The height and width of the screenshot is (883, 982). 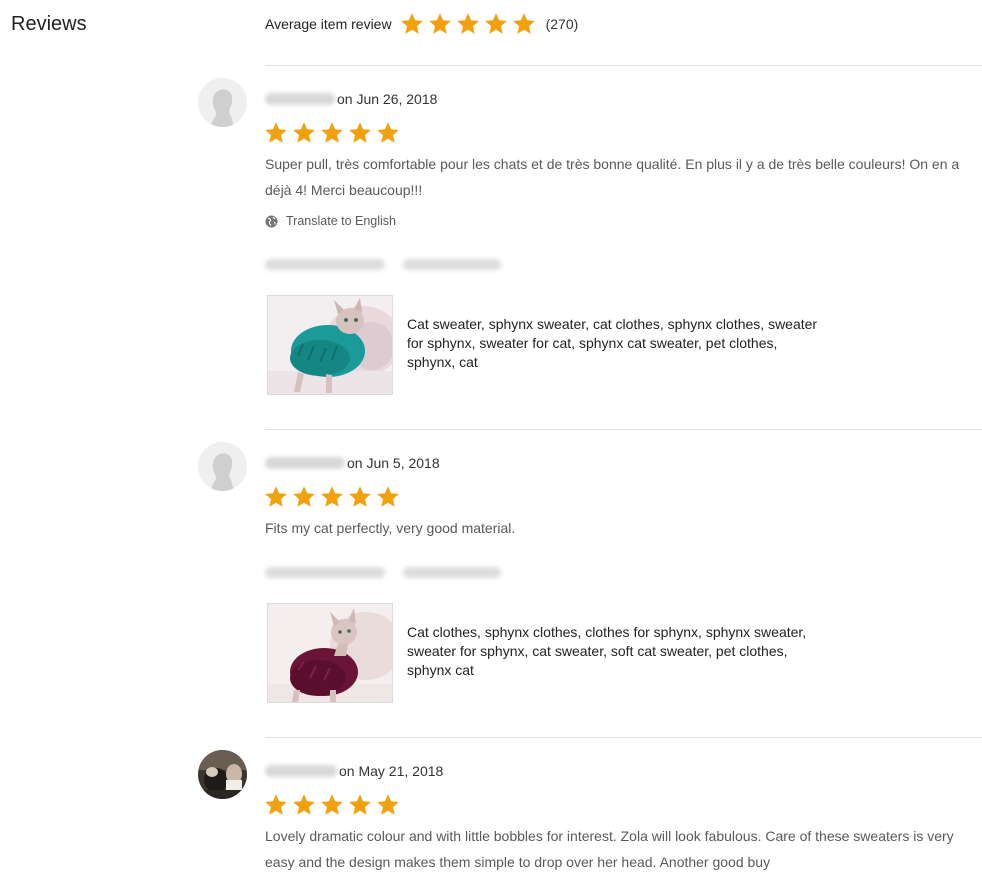 I want to click on translate-link: Translate to English, so click(x=330, y=221).